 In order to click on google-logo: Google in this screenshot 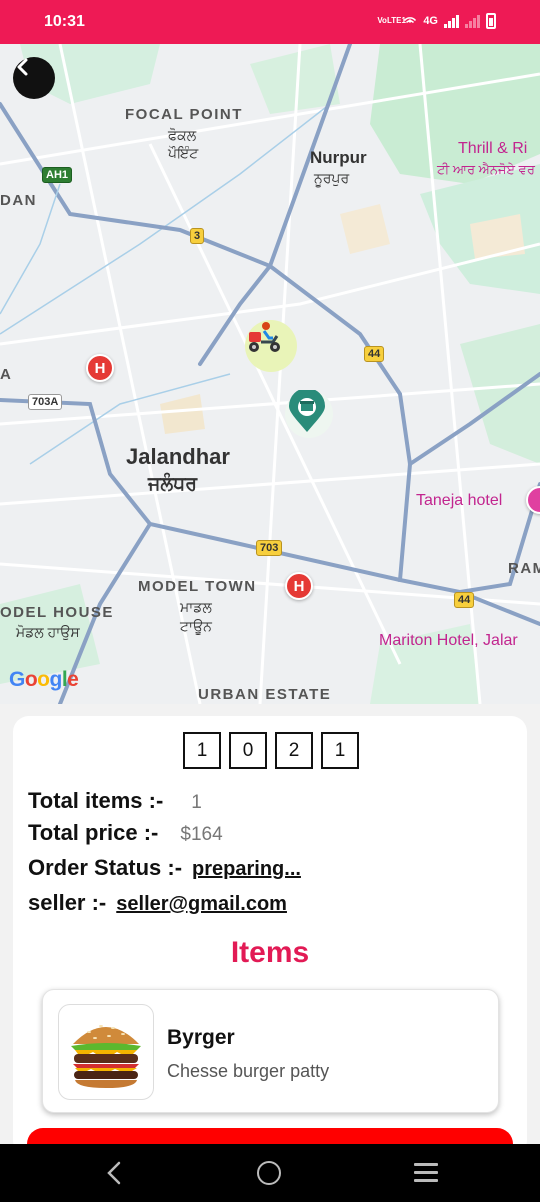, I will do `click(44, 680)`.